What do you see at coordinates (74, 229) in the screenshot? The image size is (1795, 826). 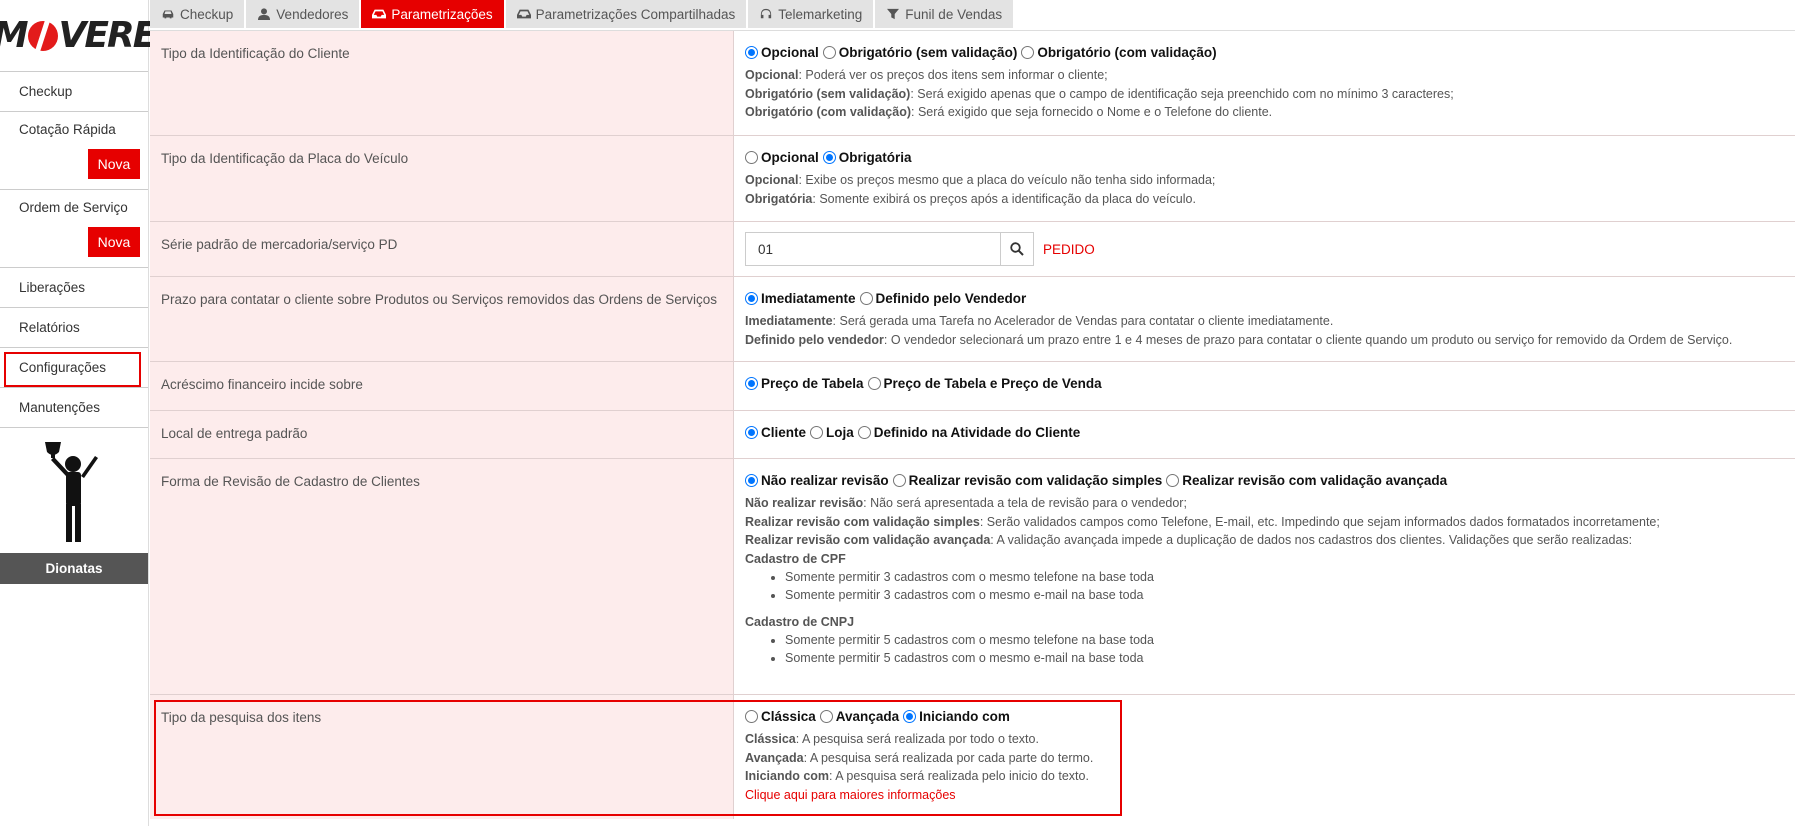 I see `sidebar-item-ordem-de-servico: Ordem de Serviço Nova` at bounding box center [74, 229].